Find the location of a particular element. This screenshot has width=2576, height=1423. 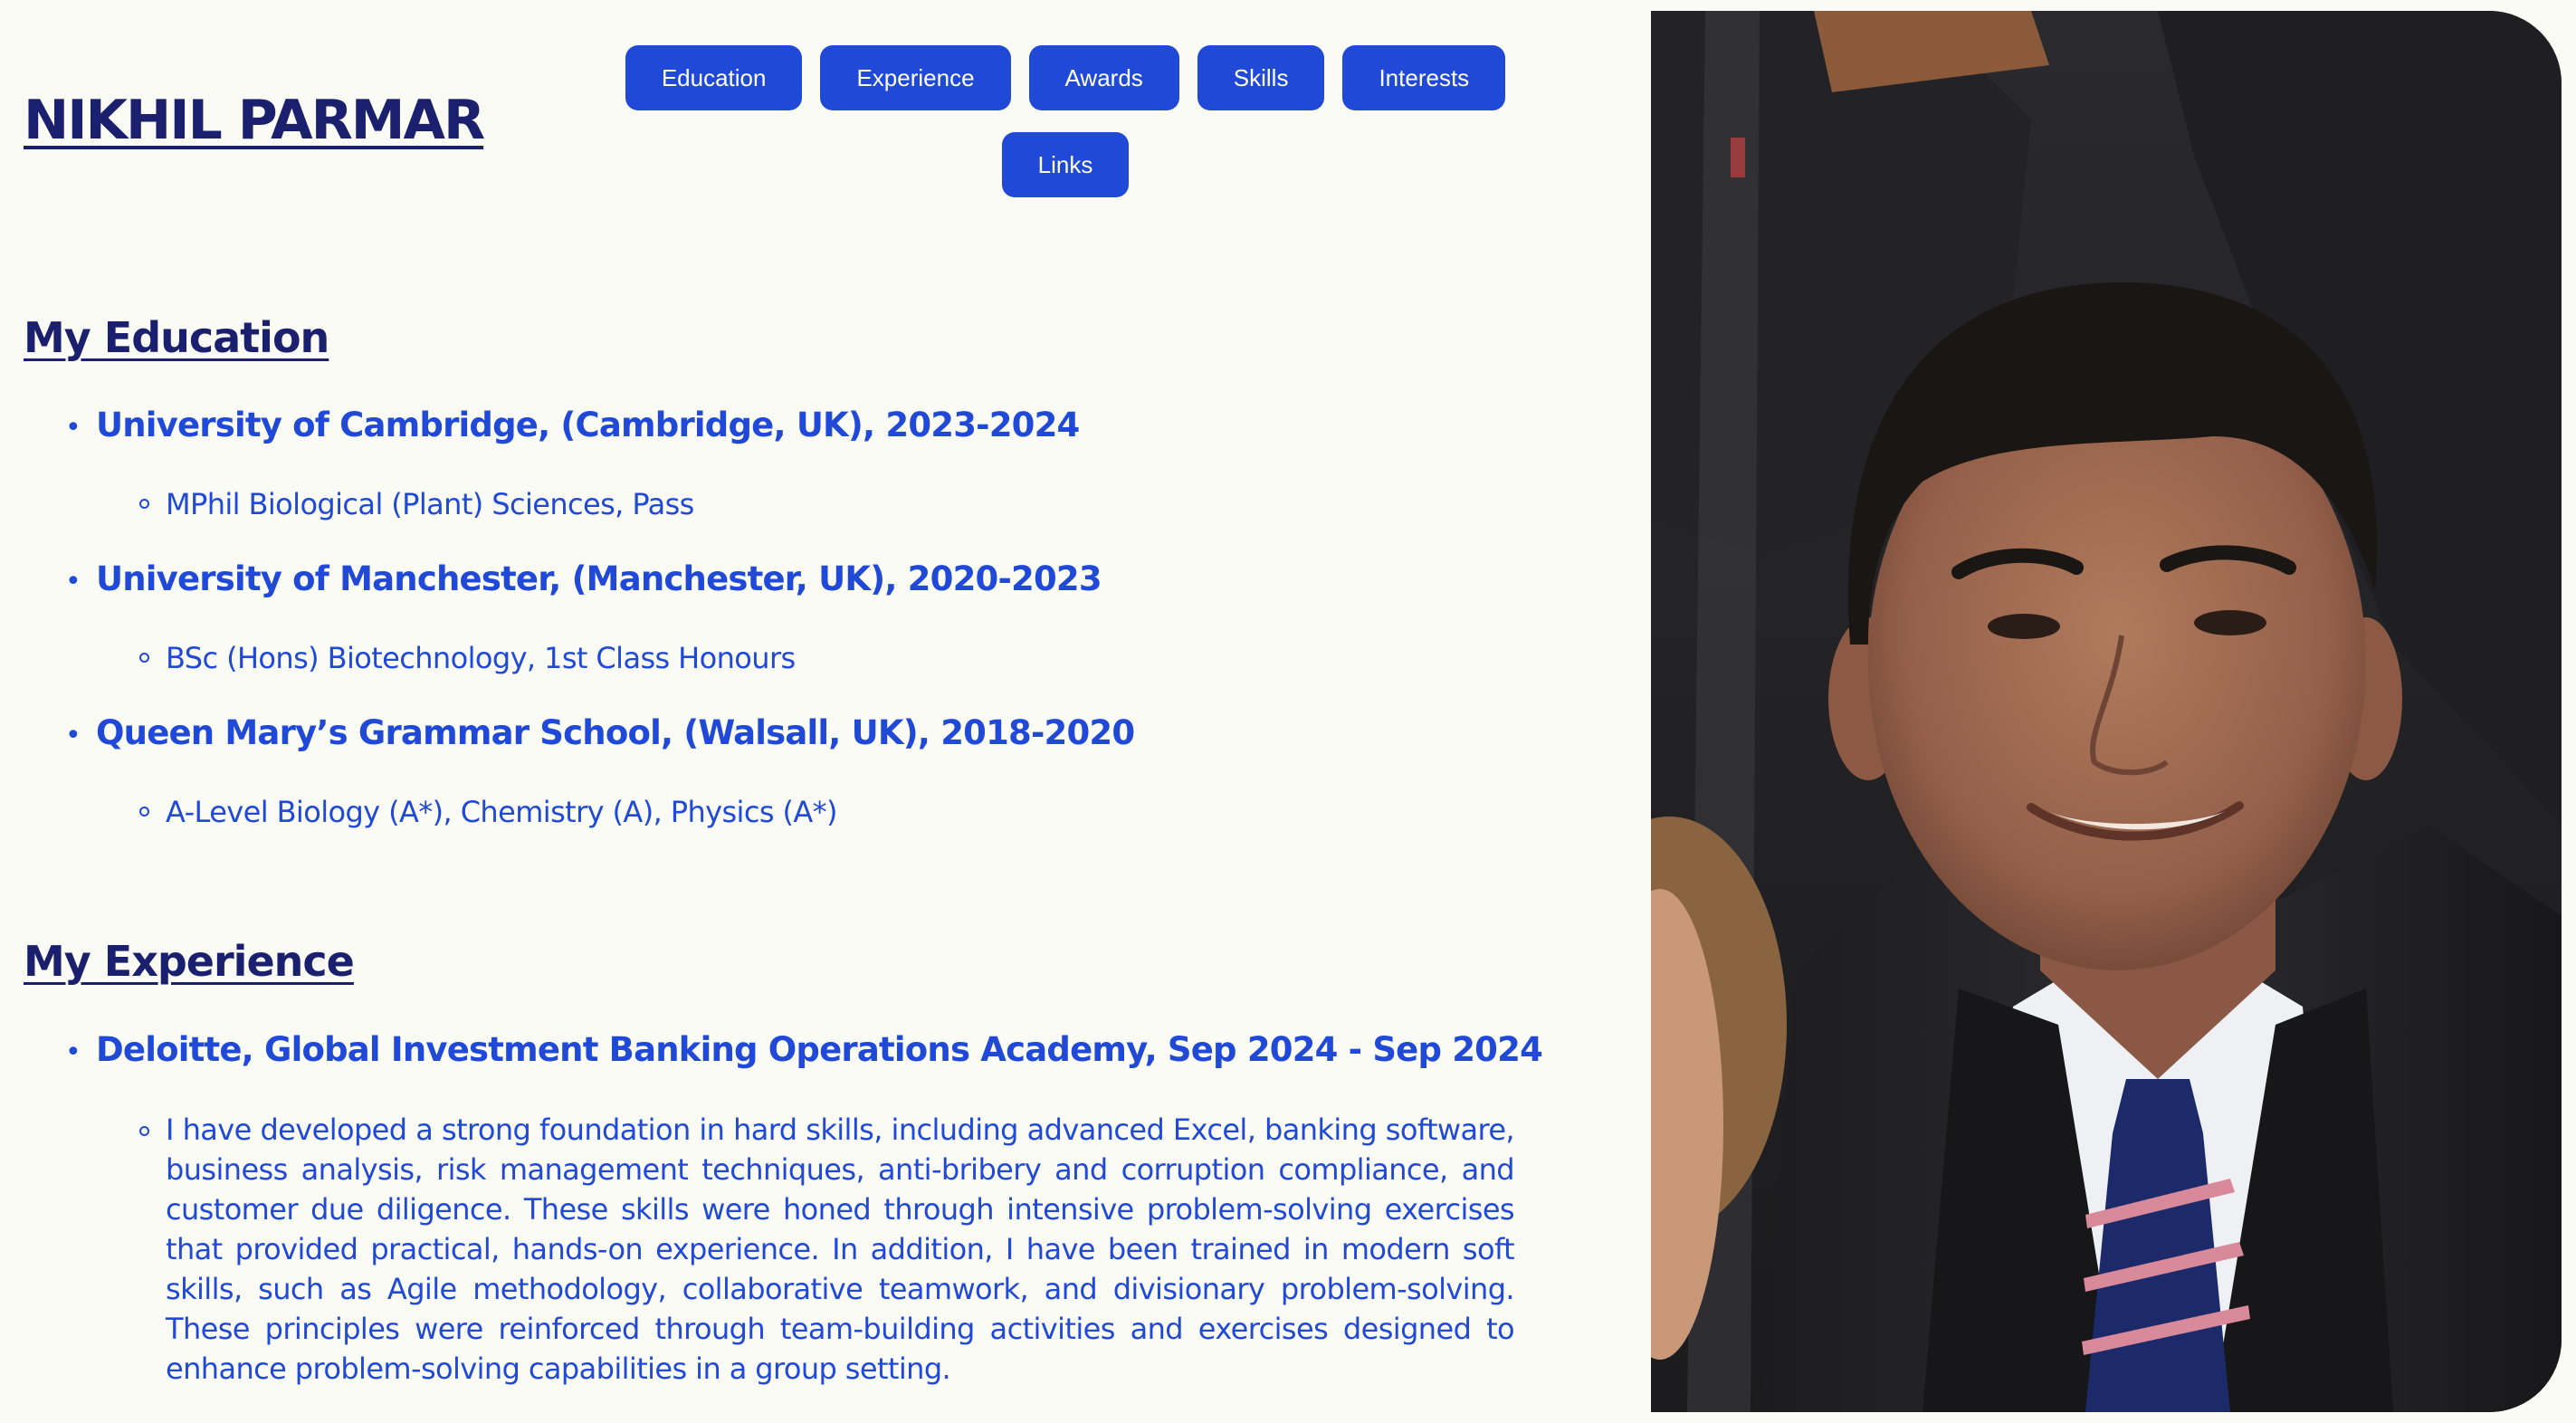

education-entry-detail: MPhil Biological (Plant) Sciences, Pass is located at coordinates (417, 504).